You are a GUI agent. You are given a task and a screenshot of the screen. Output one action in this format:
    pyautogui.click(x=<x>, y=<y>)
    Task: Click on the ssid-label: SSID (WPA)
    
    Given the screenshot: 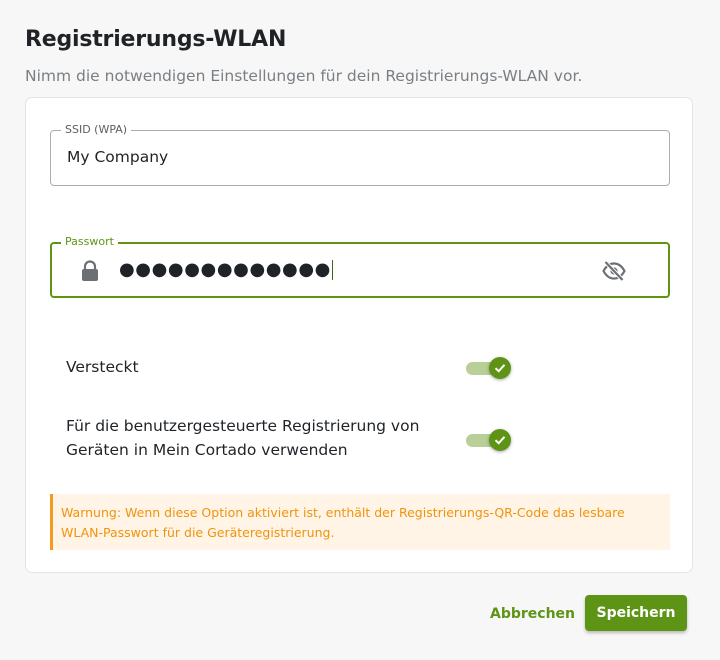 What is the action you would take?
    pyautogui.click(x=96, y=130)
    